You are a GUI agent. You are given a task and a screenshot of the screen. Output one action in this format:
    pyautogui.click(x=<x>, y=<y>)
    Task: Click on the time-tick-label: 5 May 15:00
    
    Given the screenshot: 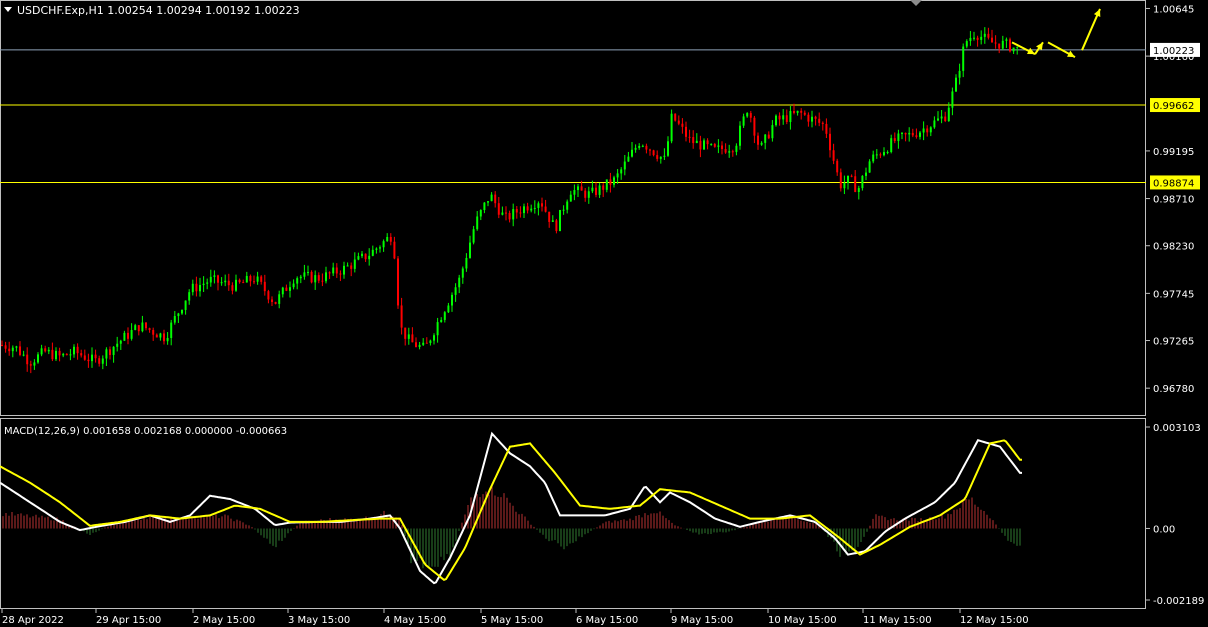 What is the action you would take?
    pyautogui.click(x=512, y=620)
    